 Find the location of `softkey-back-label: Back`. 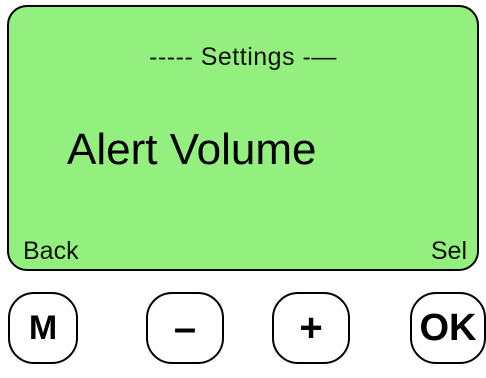

softkey-back-label: Back is located at coordinates (51, 251).